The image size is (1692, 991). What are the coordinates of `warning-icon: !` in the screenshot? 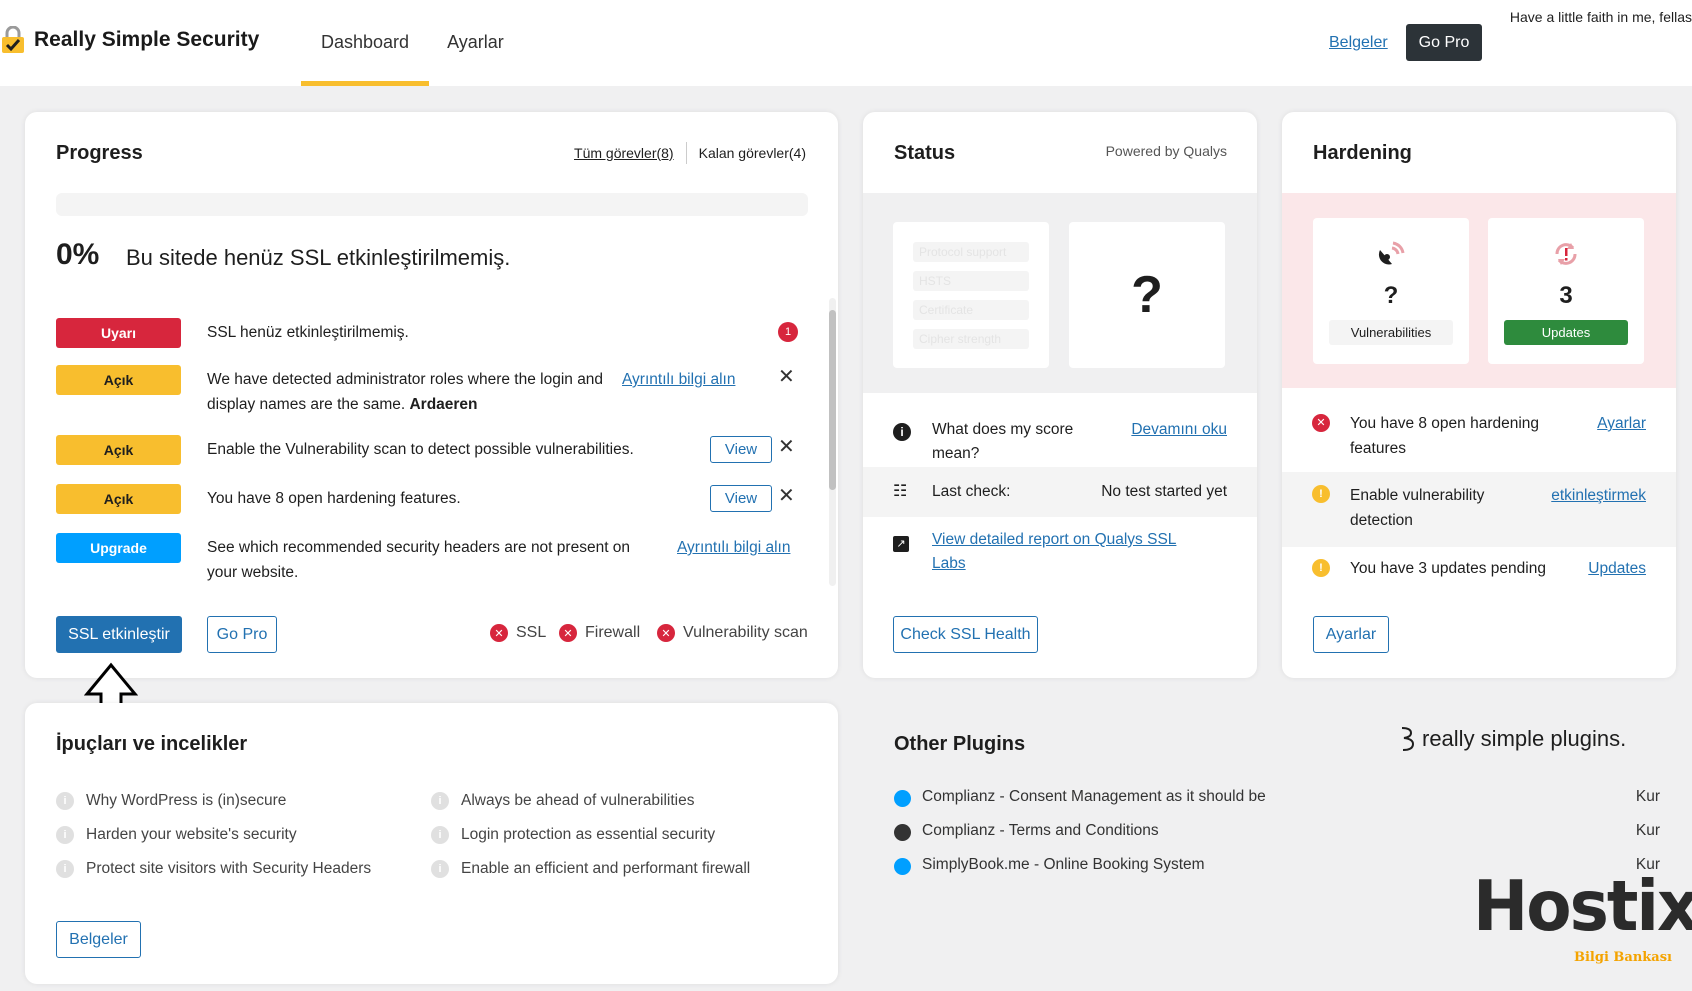 It's located at (1321, 568).